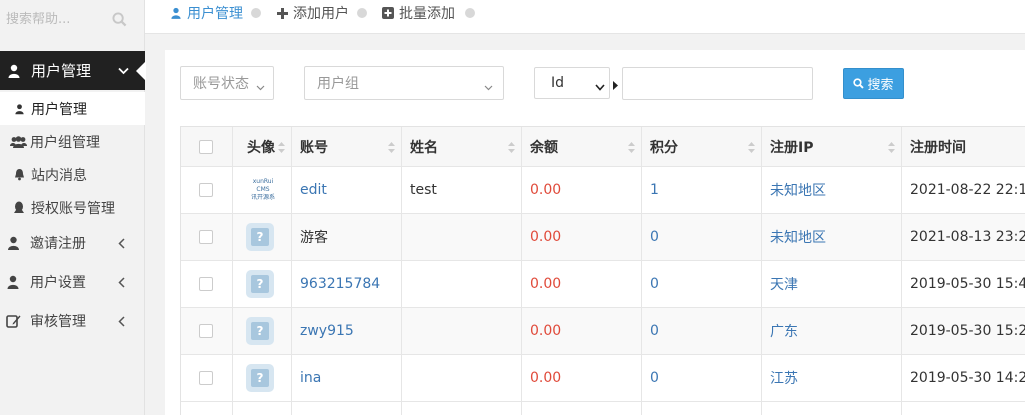  I want to click on user-group-select: 用户组, so click(404, 83).